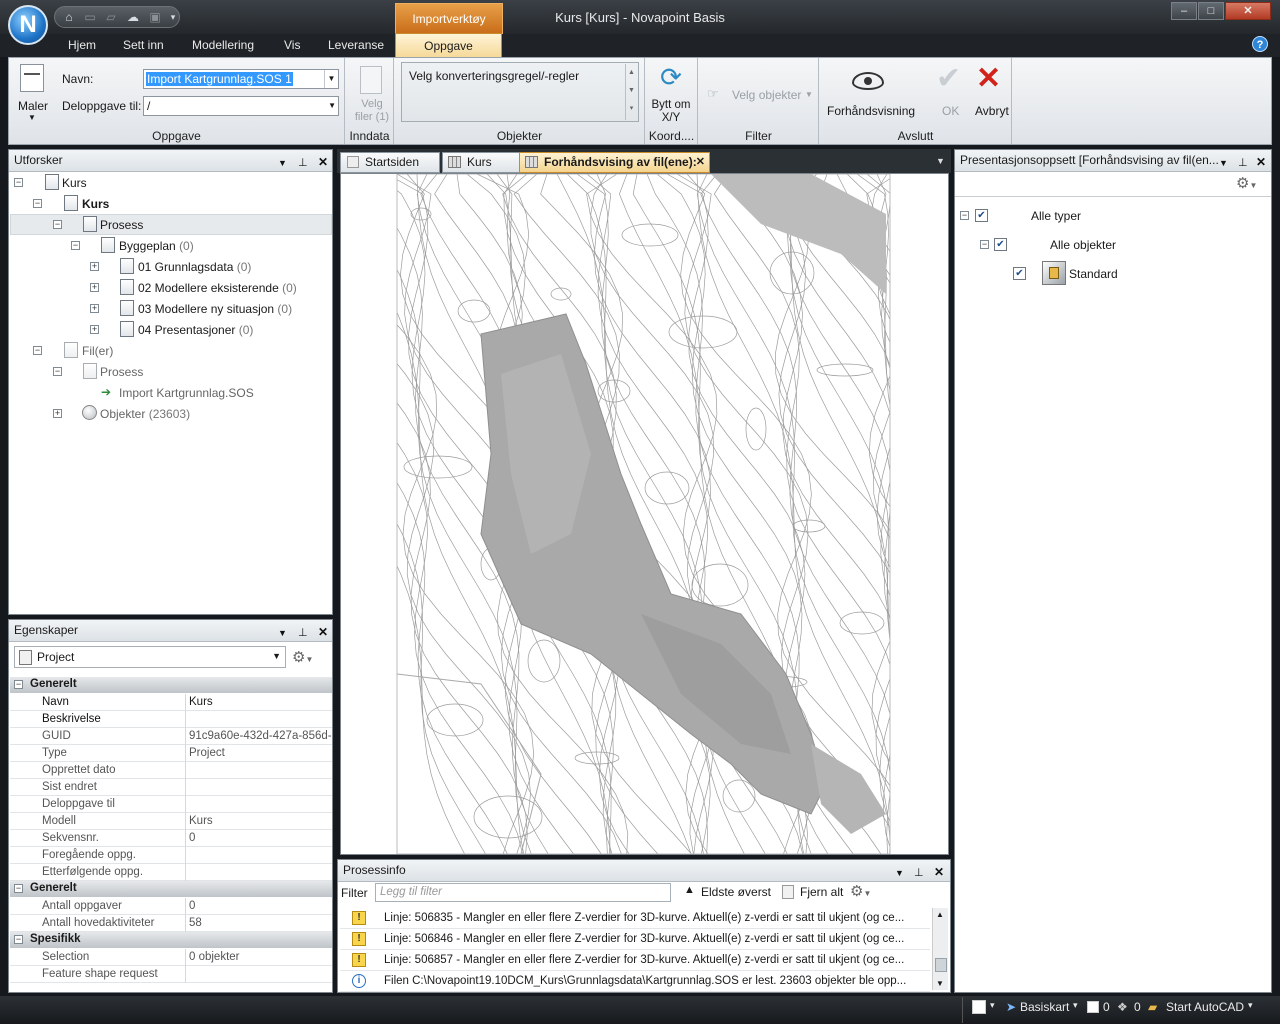  What do you see at coordinates (323, 632) in the screenshot?
I see `properties-close-icon: ✕` at bounding box center [323, 632].